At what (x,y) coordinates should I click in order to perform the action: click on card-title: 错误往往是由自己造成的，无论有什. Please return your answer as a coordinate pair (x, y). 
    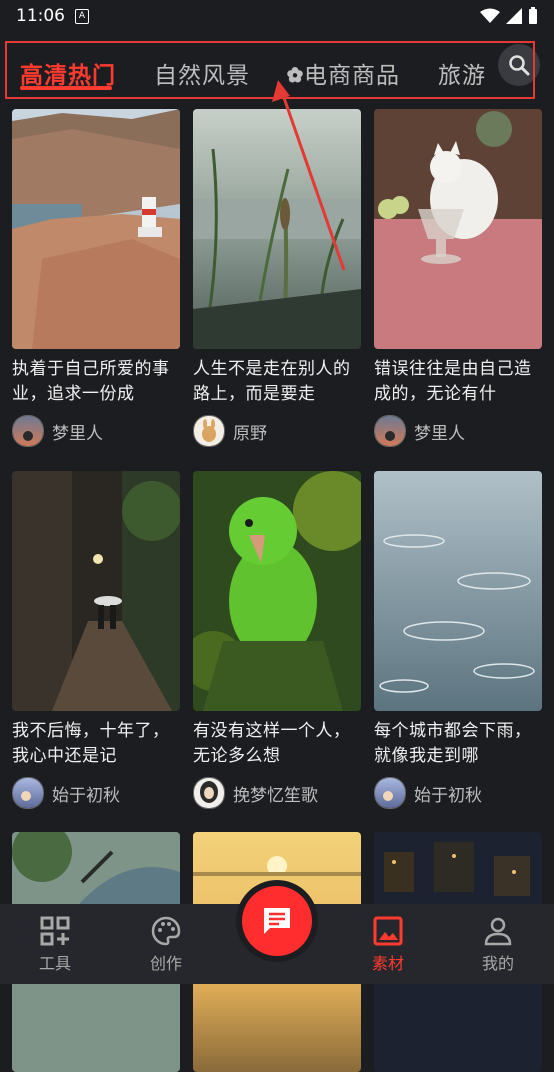
    Looking at the image, I should click on (453, 381).